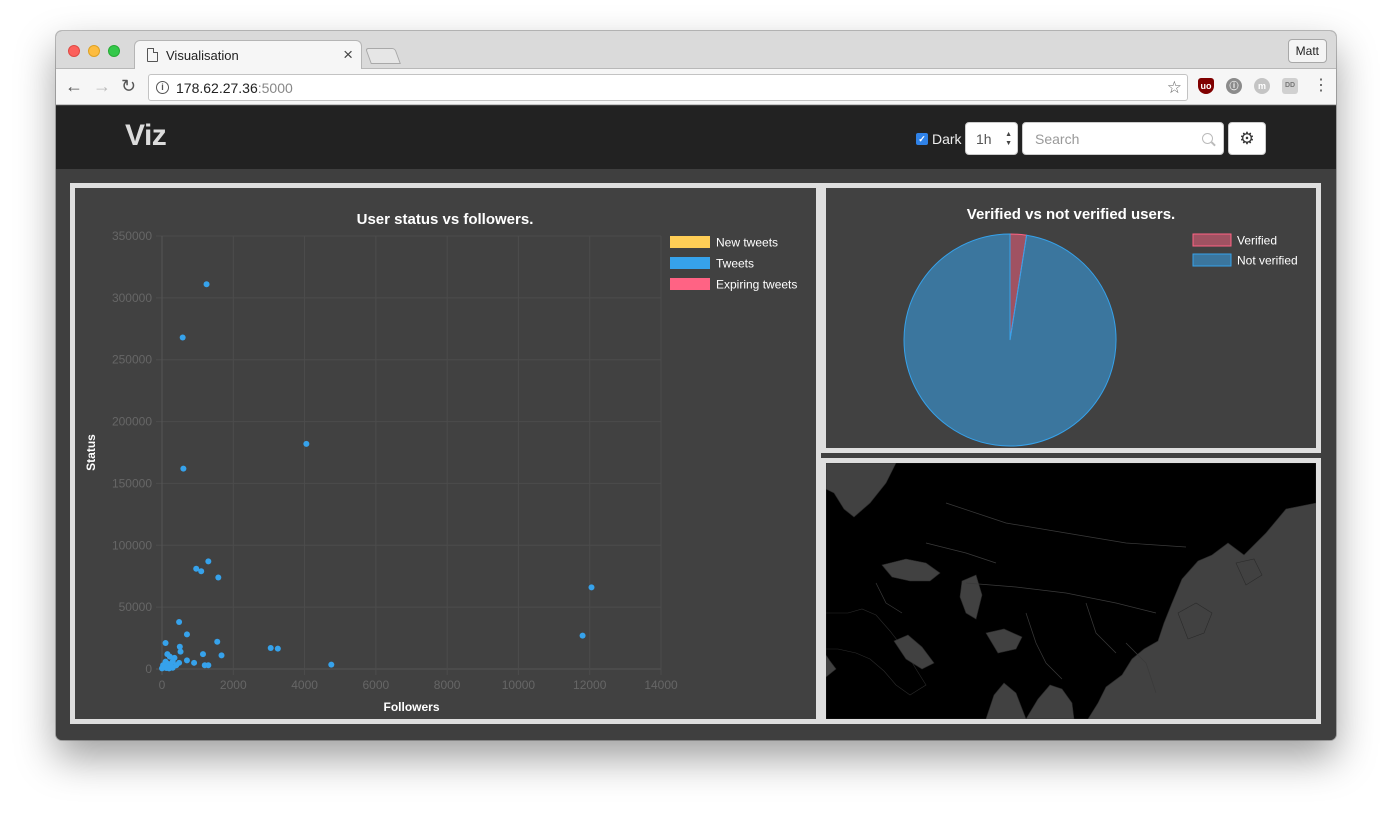 This screenshot has width=1392, height=821. Describe the element at coordinates (1008, 139) in the screenshot. I see `select-arrows-icon: ▲ ▼` at that location.